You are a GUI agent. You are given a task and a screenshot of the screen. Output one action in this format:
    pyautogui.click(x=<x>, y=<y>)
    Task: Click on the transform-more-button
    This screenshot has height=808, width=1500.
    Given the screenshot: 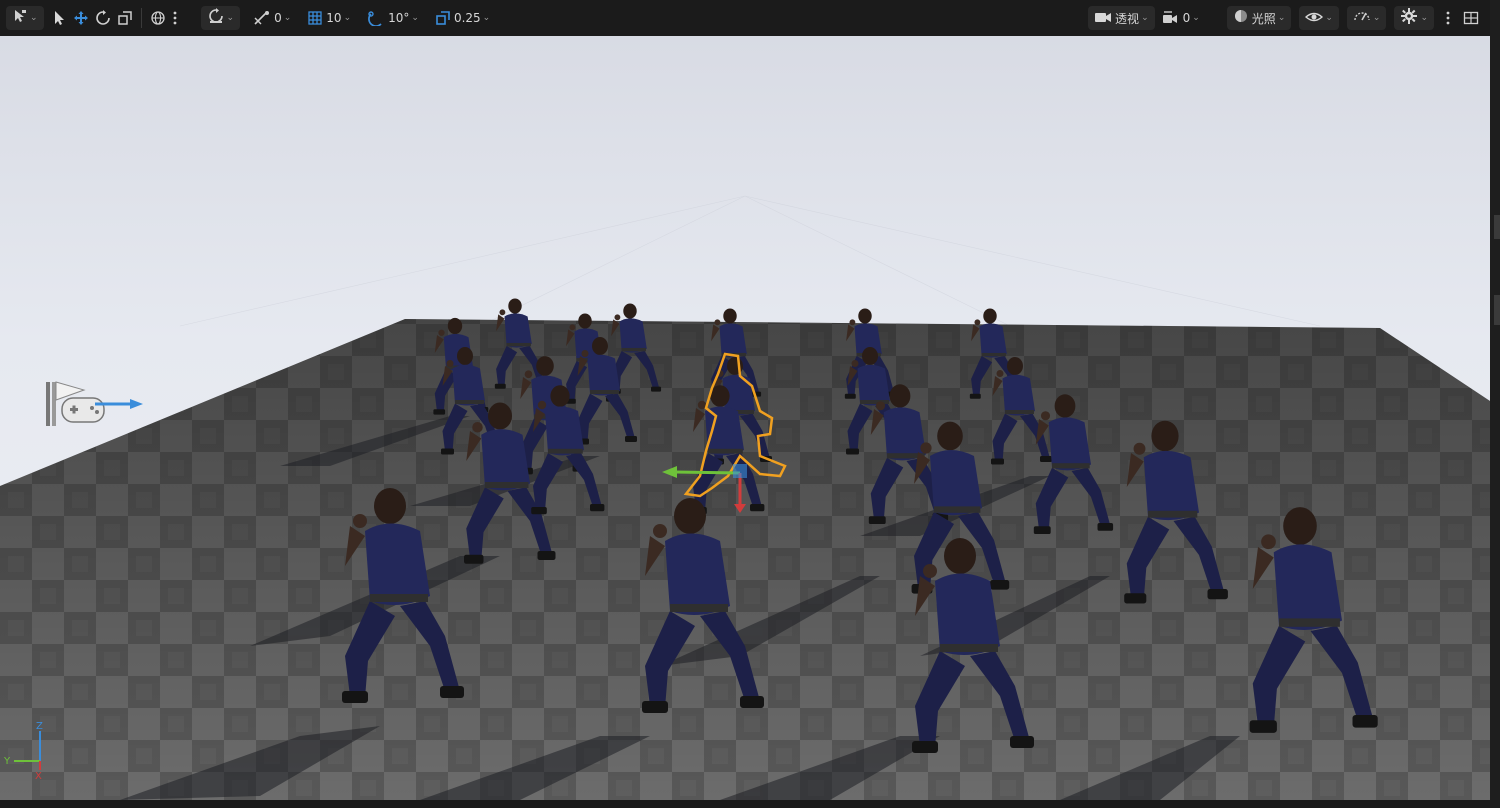 What is the action you would take?
    pyautogui.click(x=175, y=18)
    